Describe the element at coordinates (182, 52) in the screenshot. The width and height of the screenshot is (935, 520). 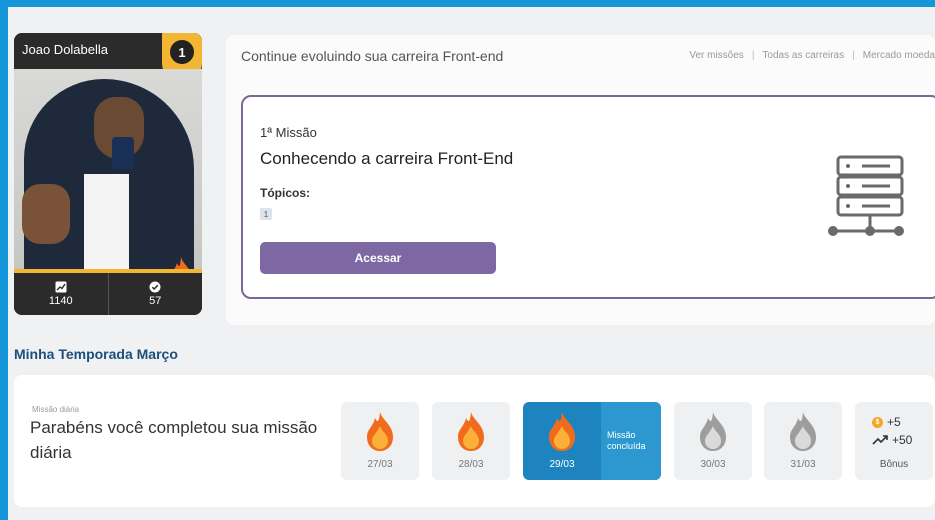
I see `rank-number: 1` at that location.